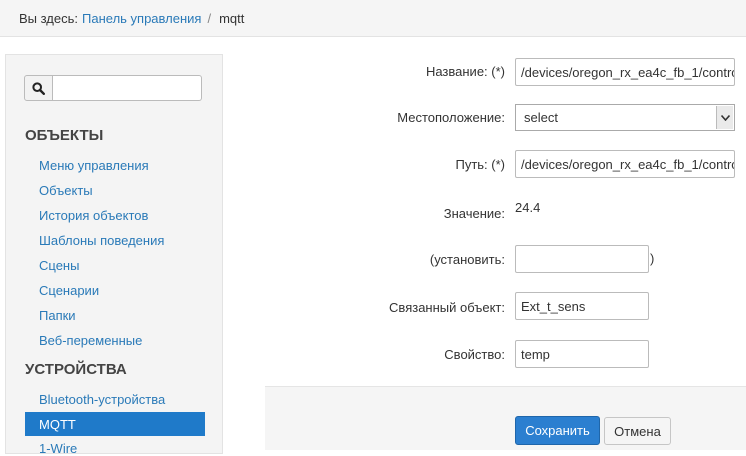 The height and width of the screenshot is (456, 746). What do you see at coordinates (474, 354) in the screenshot?
I see `property-label: Свойство:` at bounding box center [474, 354].